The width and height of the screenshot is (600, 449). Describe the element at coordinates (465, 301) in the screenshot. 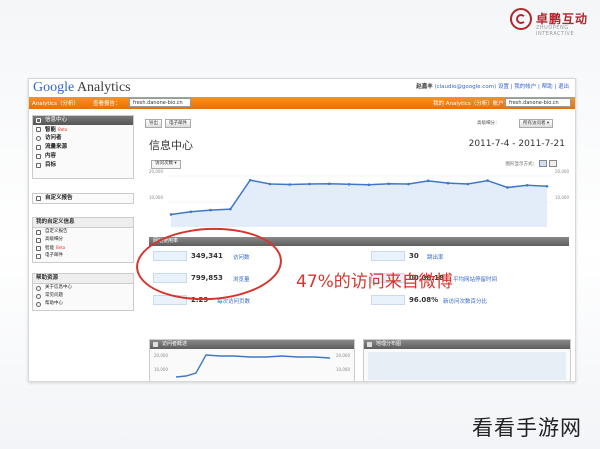

I see `metric-label: 新访问次数百分比` at that location.